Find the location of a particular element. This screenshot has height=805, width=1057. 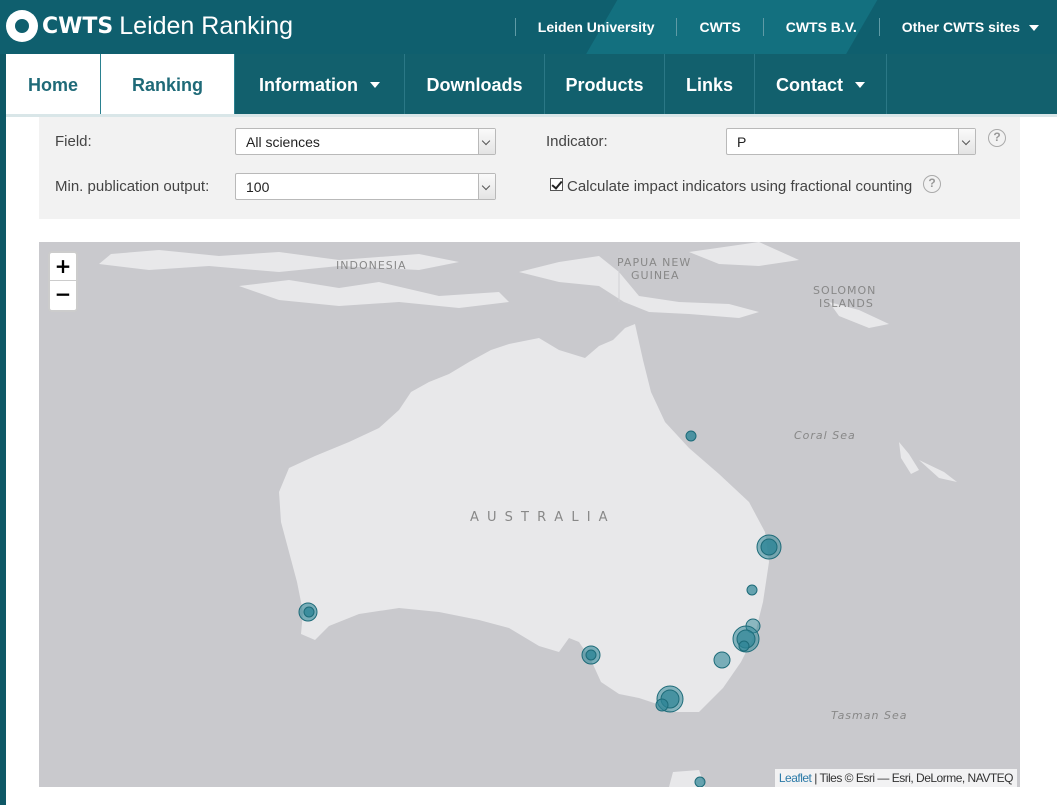

link-cwts: CWTS is located at coordinates (719, 27).